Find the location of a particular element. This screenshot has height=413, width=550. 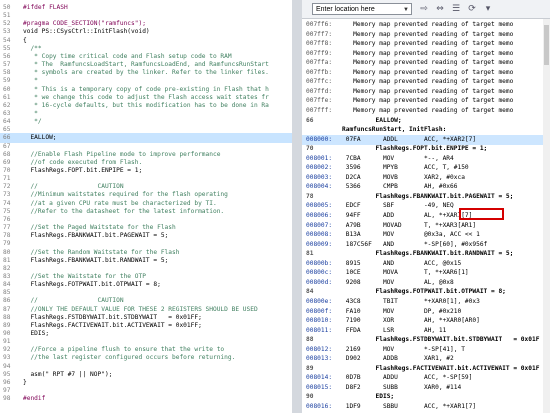

show-source-icon: ☰ is located at coordinates (456, 9).